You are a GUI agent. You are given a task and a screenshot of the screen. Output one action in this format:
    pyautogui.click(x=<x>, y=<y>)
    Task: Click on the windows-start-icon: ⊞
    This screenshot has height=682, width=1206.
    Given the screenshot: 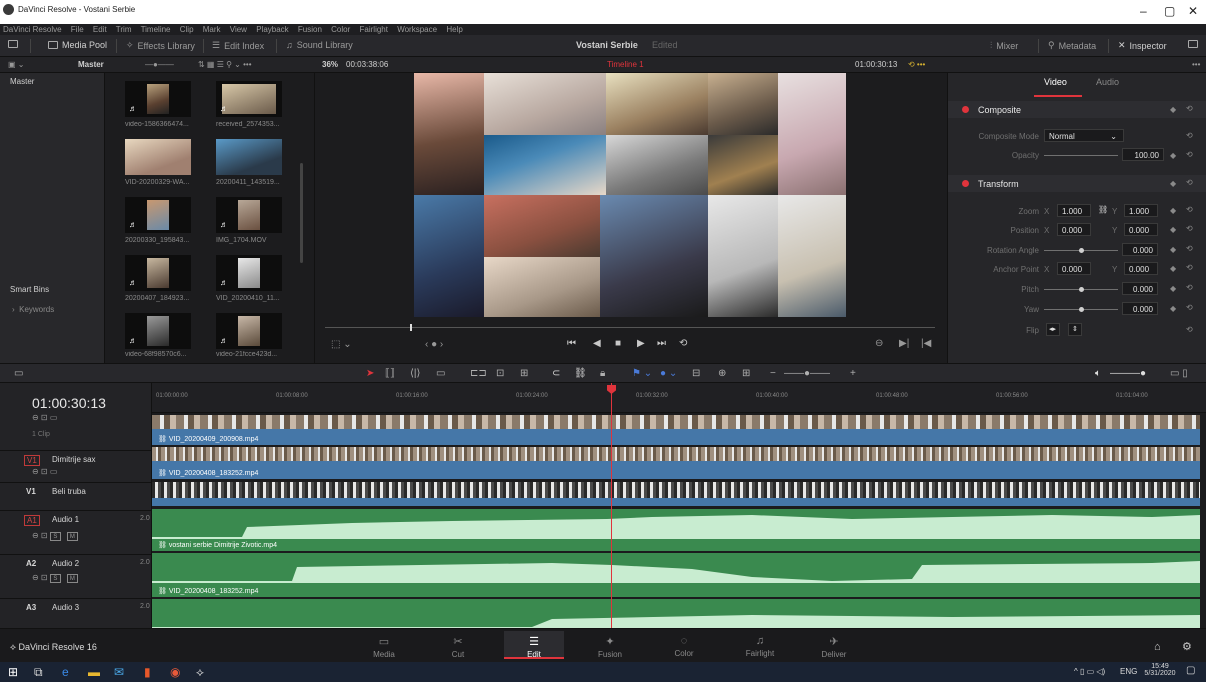 What is the action you would take?
    pyautogui.click(x=13, y=672)
    